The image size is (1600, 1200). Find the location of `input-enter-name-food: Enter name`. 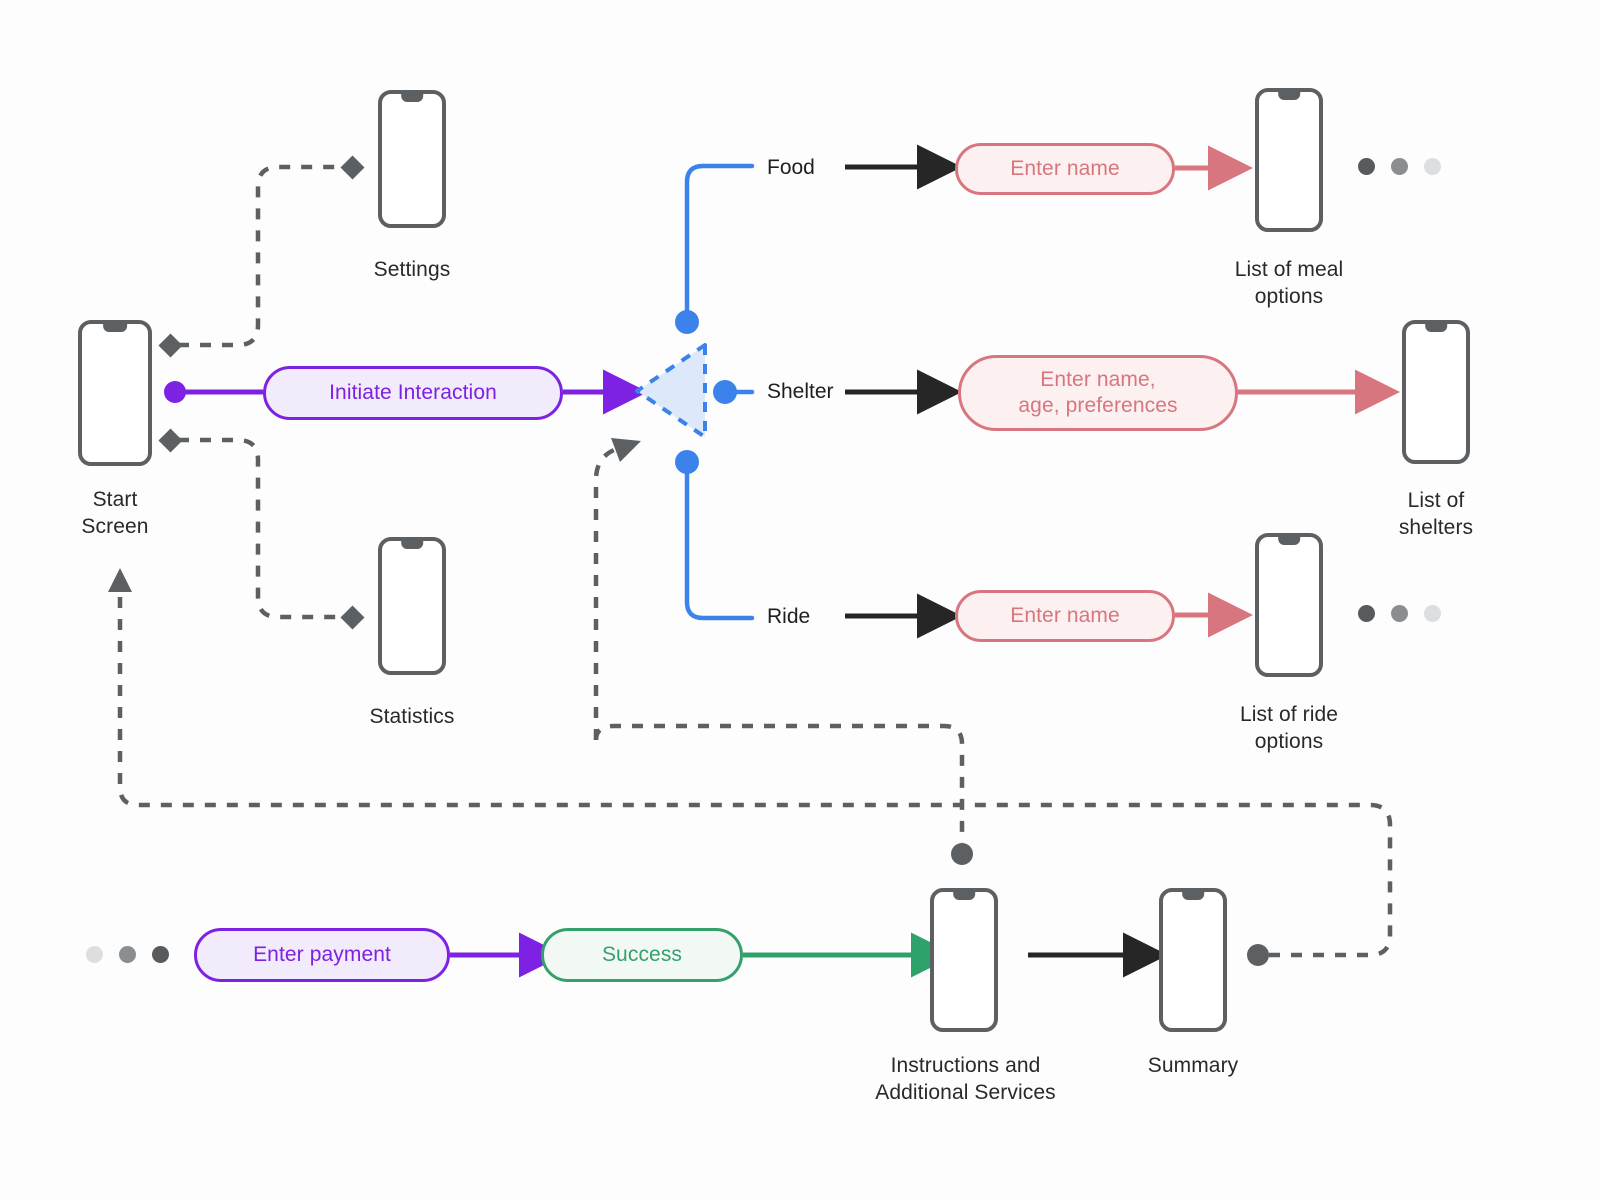

input-enter-name-food: Enter name is located at coordinates (1065, 169).